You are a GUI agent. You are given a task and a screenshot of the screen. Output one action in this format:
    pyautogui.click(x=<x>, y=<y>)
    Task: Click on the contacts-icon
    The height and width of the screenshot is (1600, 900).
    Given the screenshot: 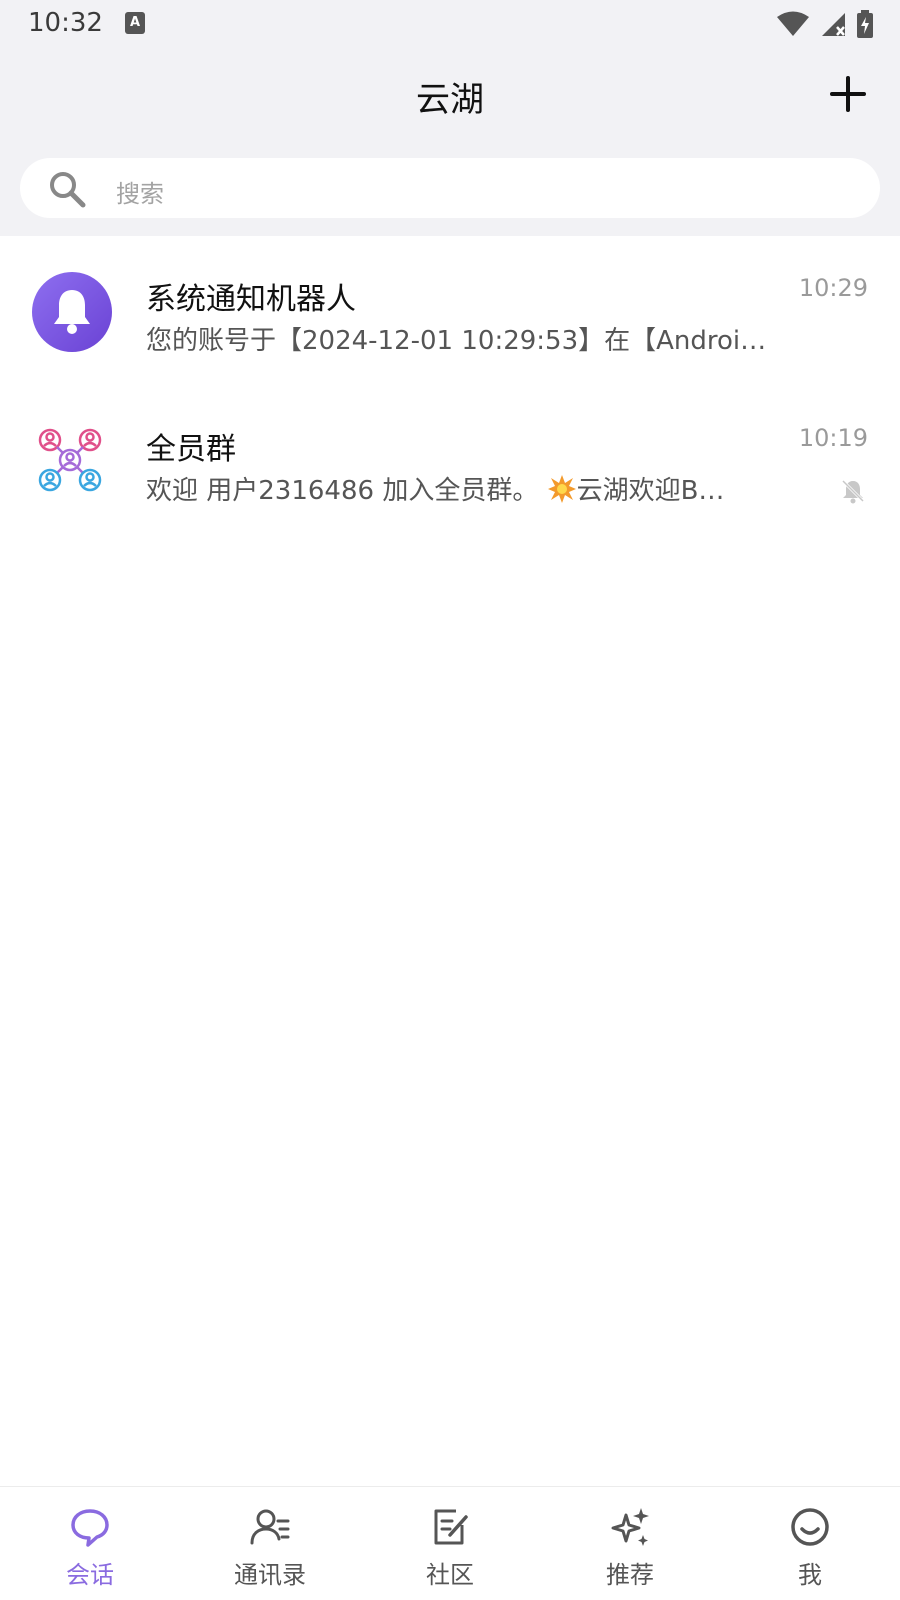 What is the action you would take?
    pyautogui.click(x=270, y=1527)
    